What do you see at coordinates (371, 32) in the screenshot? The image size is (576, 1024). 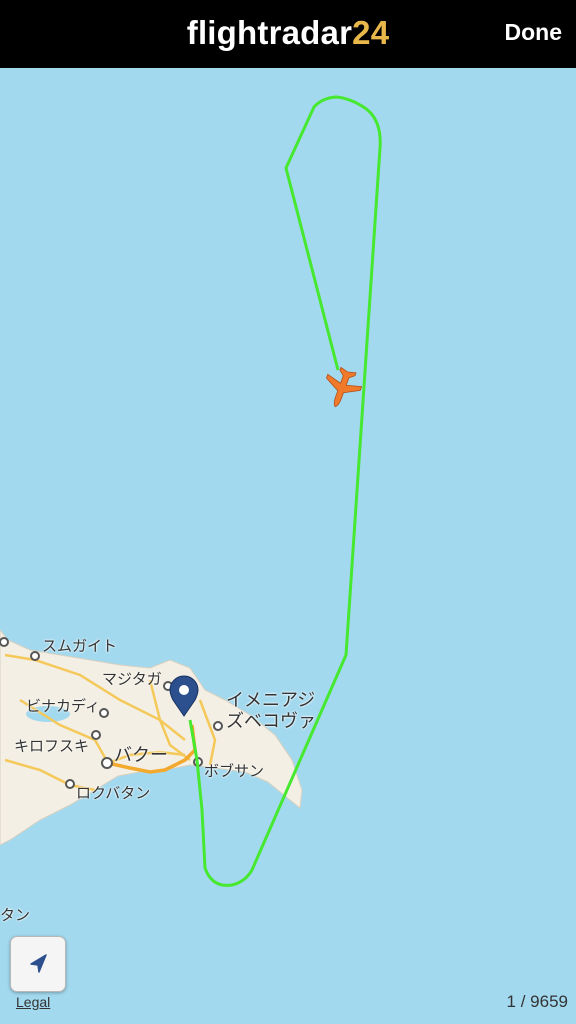 I see `logo-number: 24` at bounding box center [371, 32].